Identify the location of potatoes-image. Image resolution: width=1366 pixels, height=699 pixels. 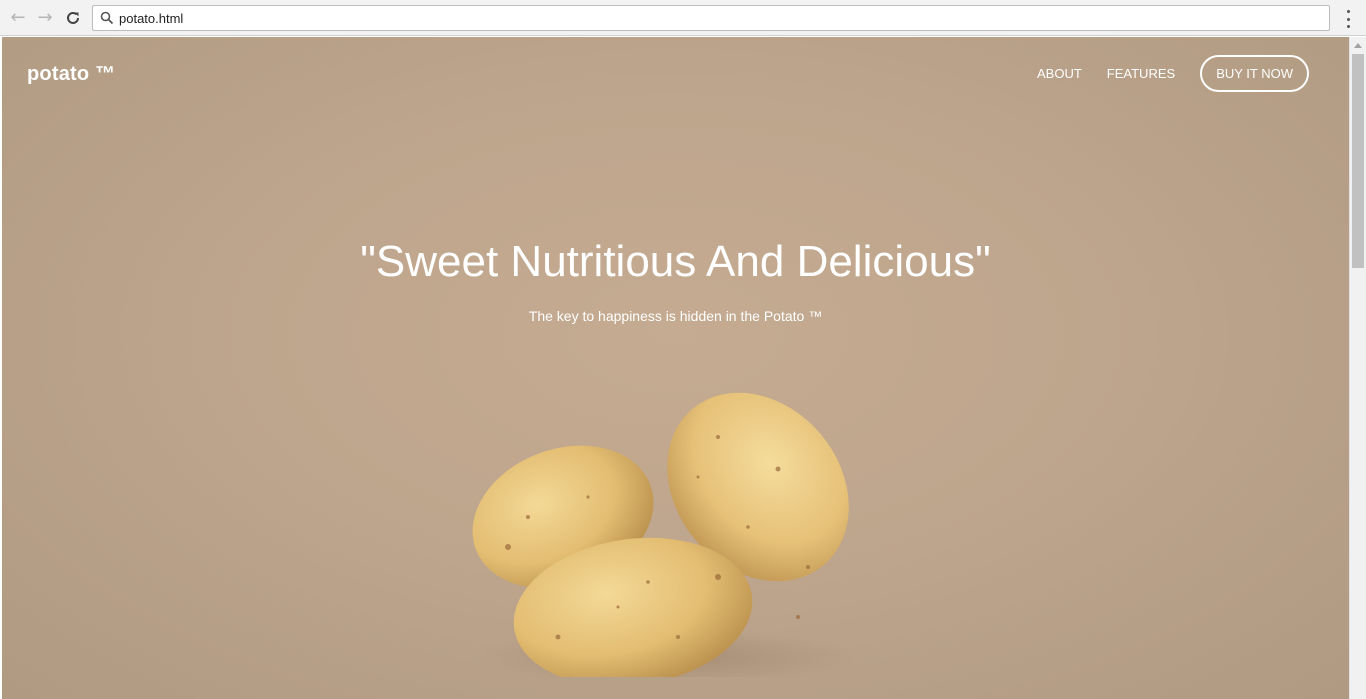
(665, 534).